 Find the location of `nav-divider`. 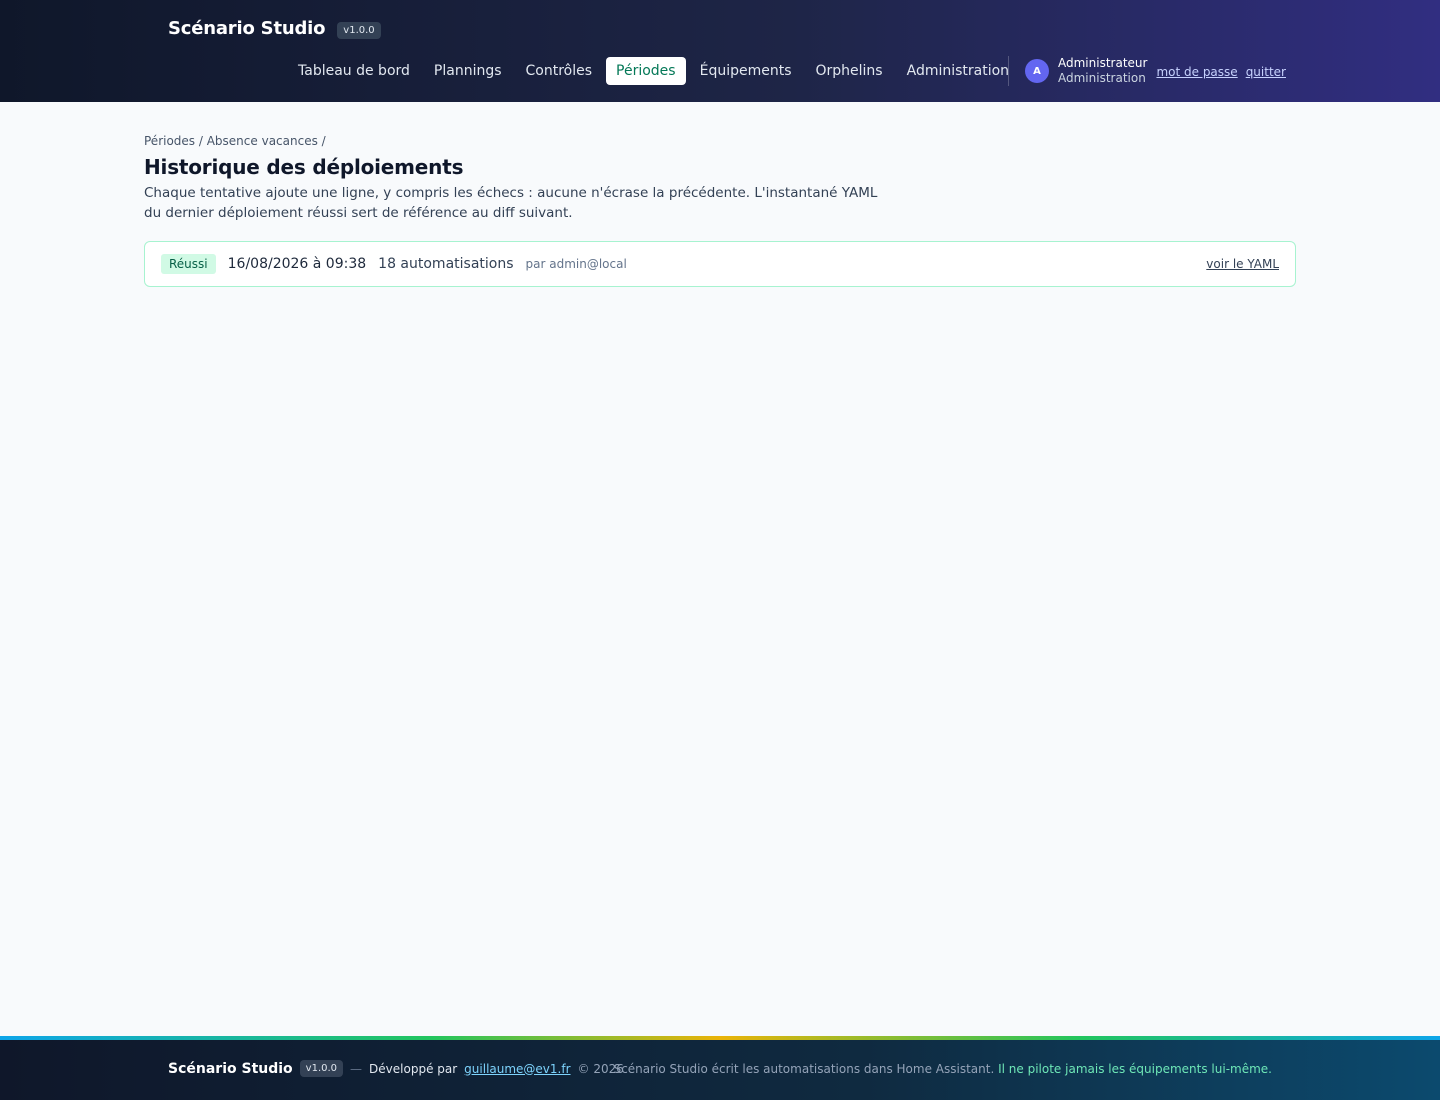

nav-divider is located at coordinates (1008, 71).